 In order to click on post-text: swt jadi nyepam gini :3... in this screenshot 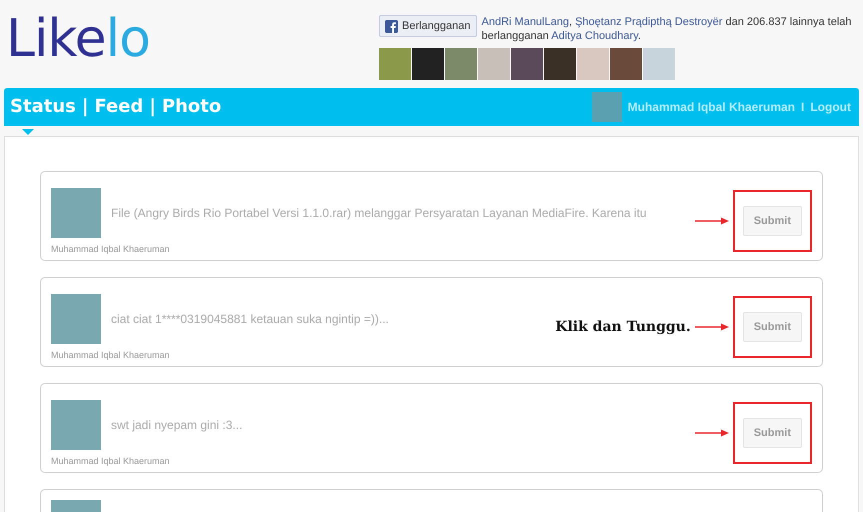, I will do `click(177, 425)`.